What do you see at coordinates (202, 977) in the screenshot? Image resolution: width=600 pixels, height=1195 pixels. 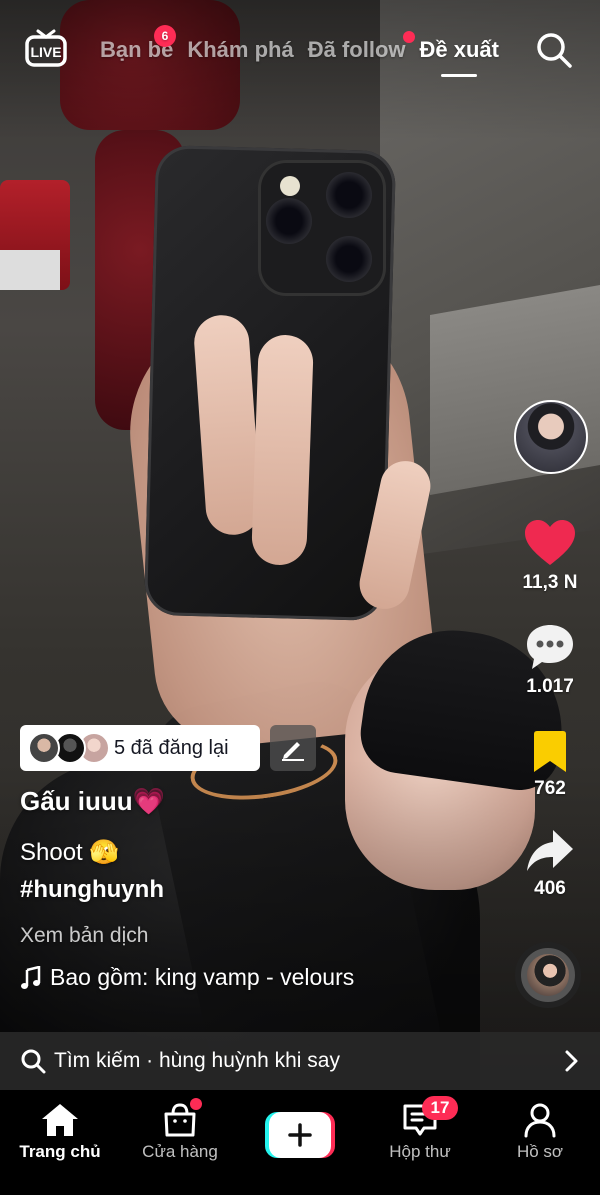 I see `music-title: Bao gồm: king vamp - velours` at bounding box center [202, 977].